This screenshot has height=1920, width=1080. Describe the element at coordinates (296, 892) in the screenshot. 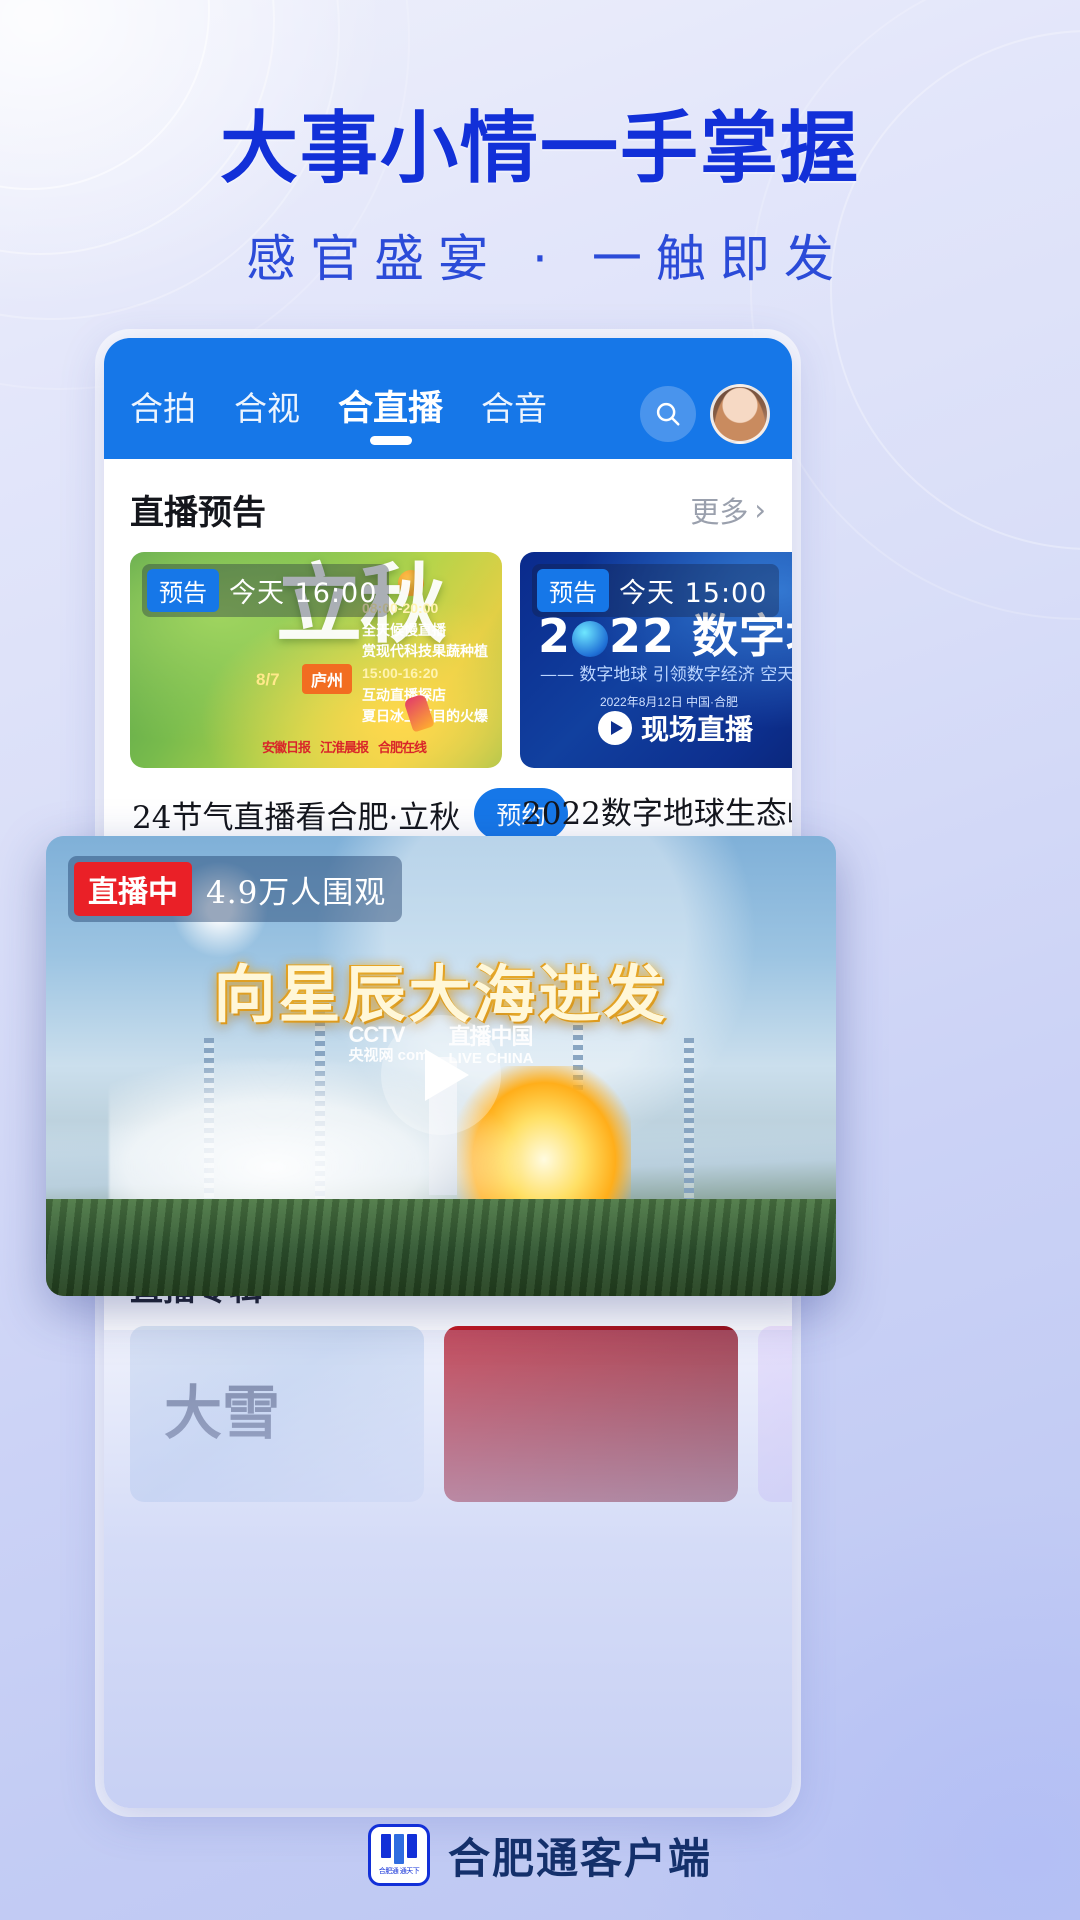

I see `viewer-count: 4.9万人围观` at that location.